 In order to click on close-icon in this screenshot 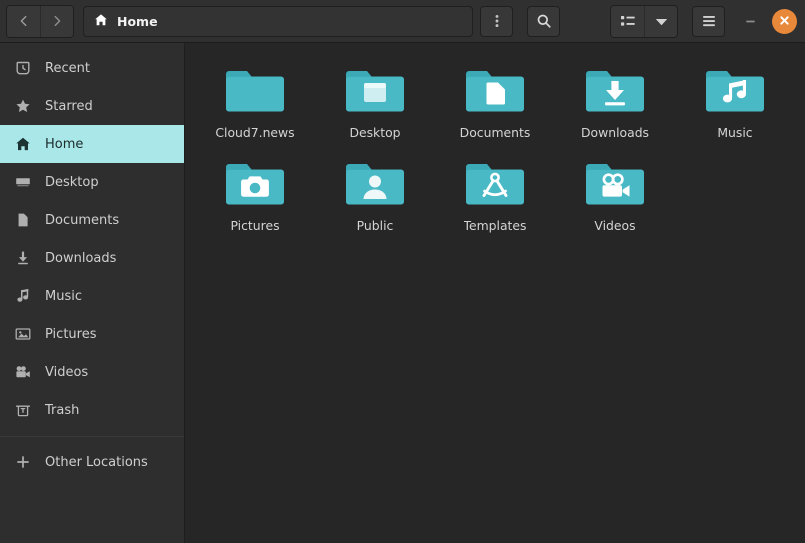, I will do `click(784, 21)`.